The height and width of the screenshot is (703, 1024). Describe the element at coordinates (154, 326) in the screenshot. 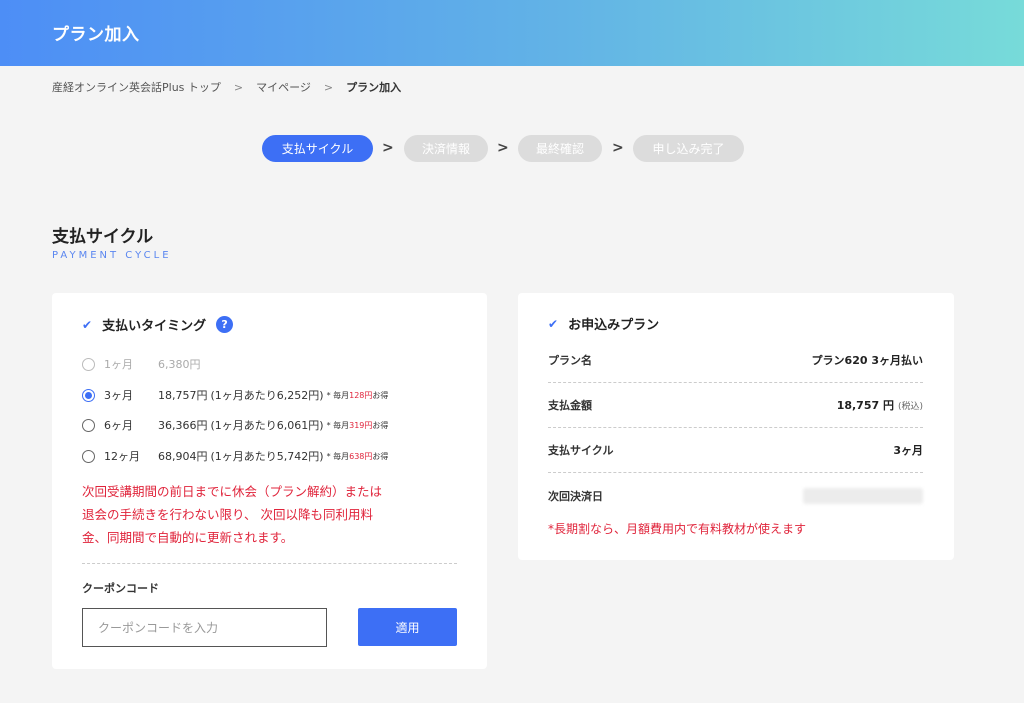

I see `payment-timing-title: 支払いタイミング` at that location.